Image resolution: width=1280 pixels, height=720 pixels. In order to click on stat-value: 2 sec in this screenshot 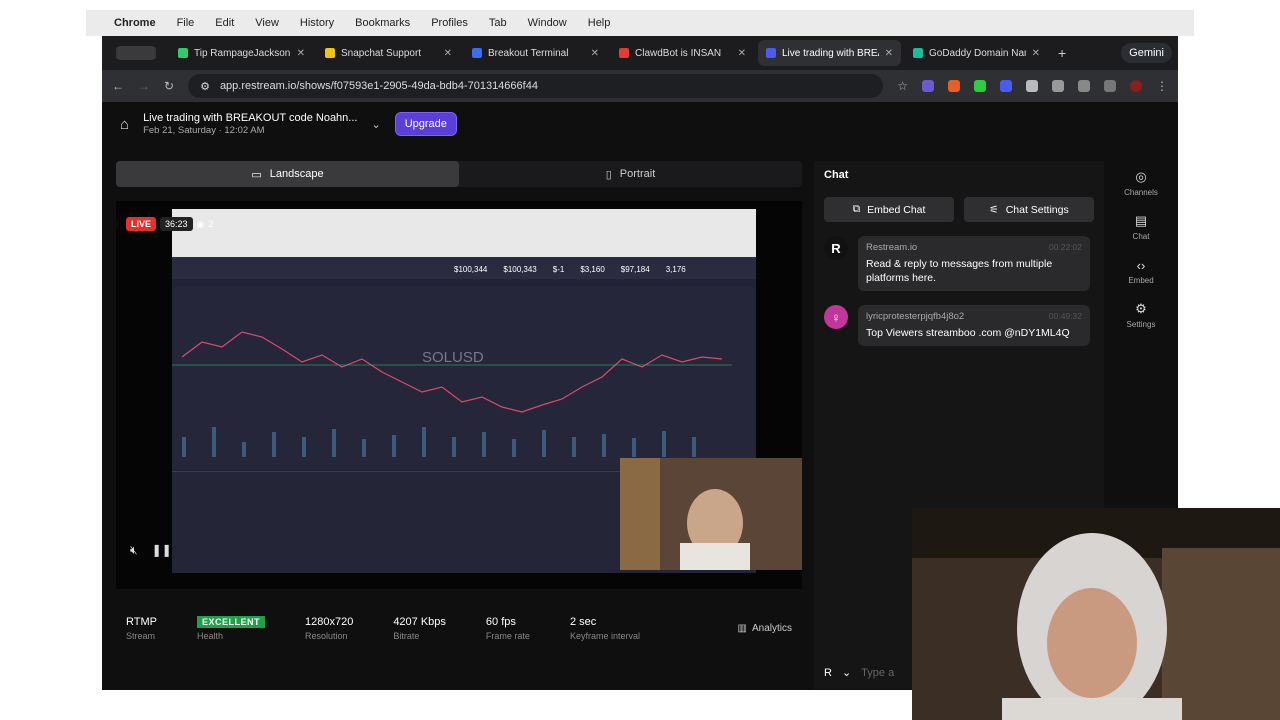, I will do `click(583, 621)`.